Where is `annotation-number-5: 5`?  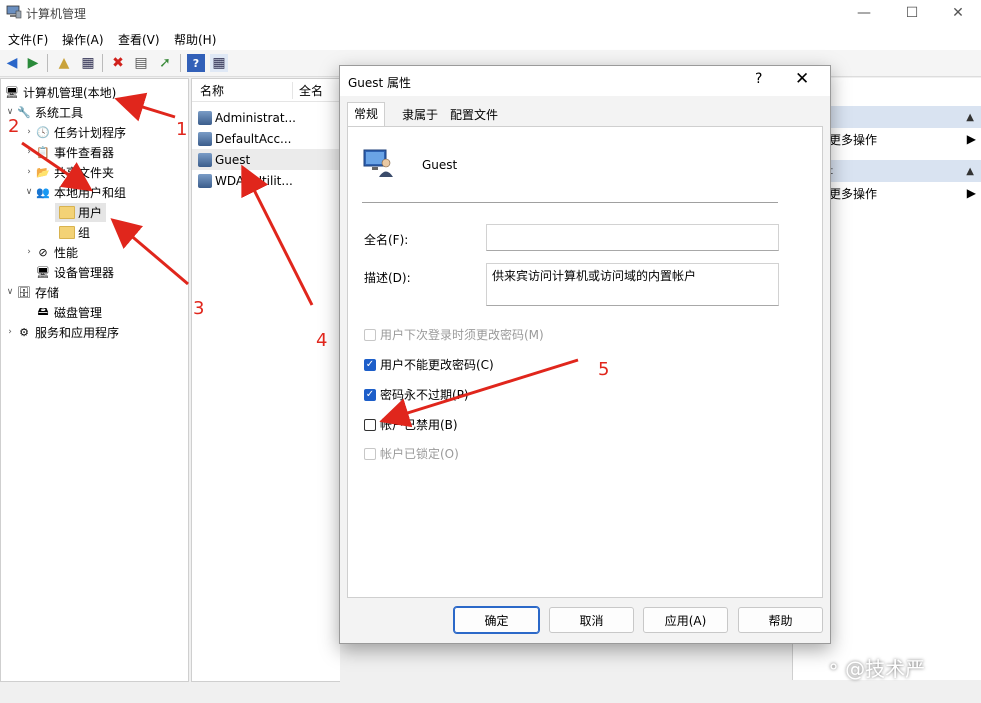 annotation-number-5: 5 is located at coordinates (604, 369).